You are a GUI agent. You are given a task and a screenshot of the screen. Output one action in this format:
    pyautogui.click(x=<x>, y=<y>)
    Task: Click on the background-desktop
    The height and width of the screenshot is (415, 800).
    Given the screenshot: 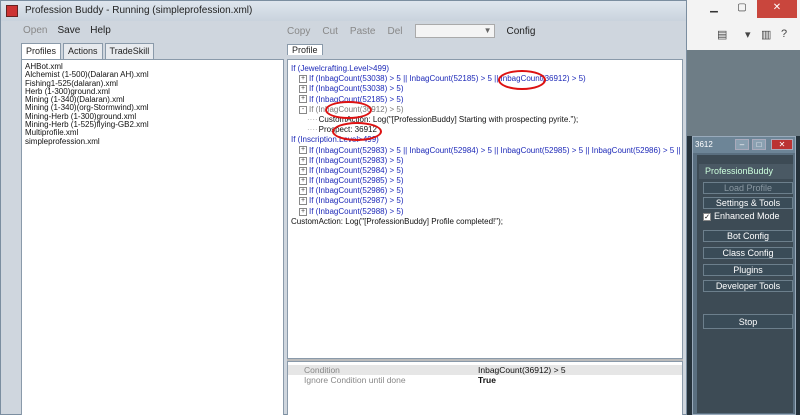 What is the action you would take?
    pyautogui.click(x=743, y=93)
    